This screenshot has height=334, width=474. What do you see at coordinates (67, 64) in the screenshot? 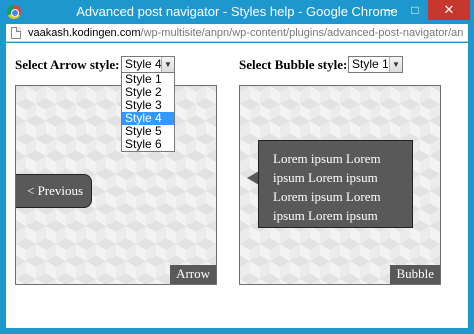
I see `arrow-style-label: Select Arrow style:` at bounding box center [67, 64].